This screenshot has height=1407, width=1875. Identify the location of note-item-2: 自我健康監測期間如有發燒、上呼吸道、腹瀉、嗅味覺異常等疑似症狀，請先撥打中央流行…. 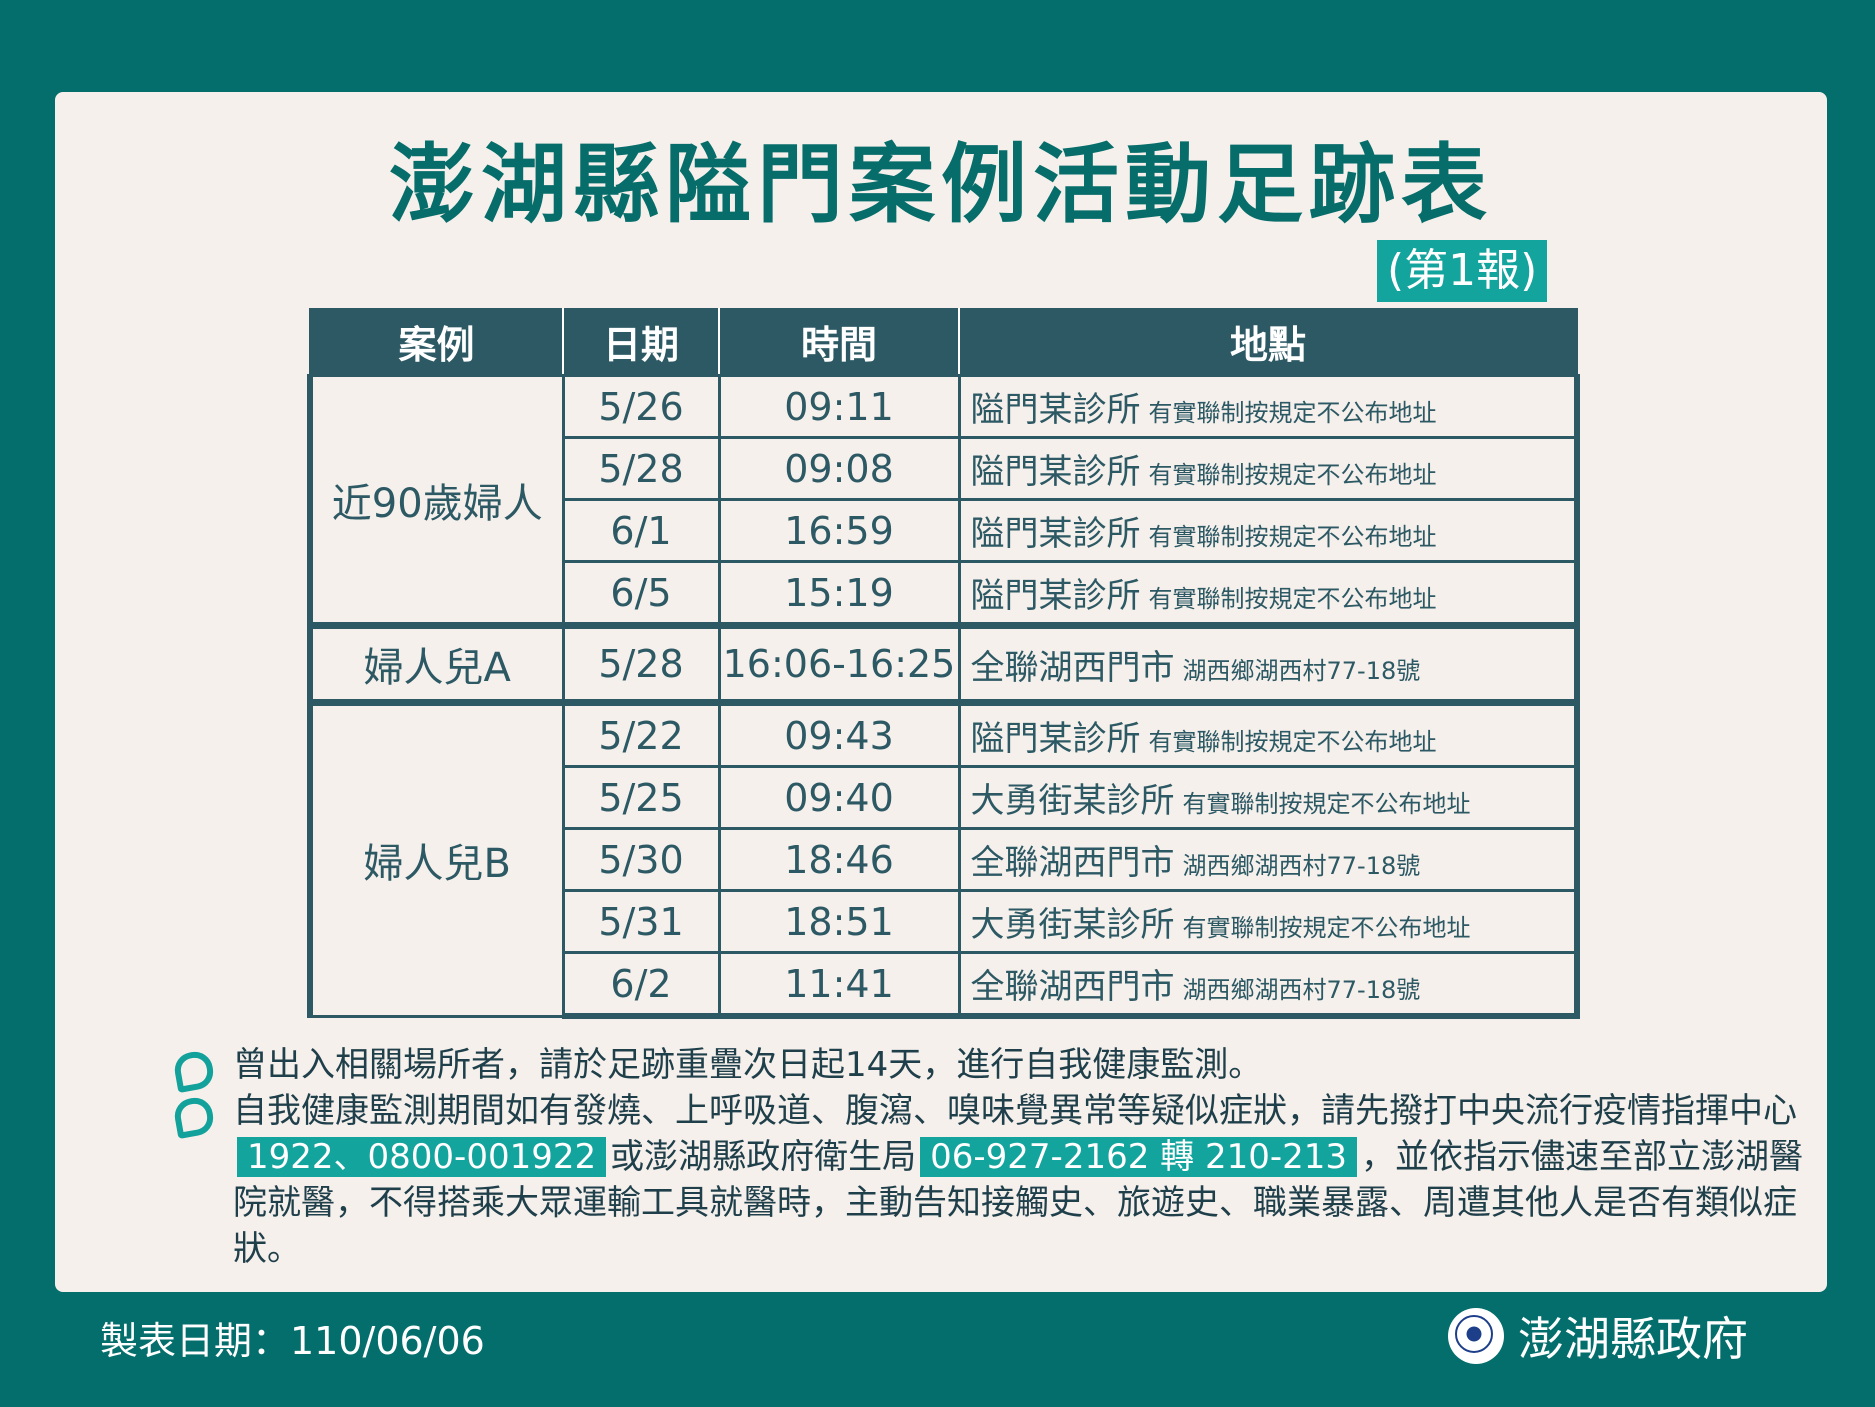
(968, 1180).